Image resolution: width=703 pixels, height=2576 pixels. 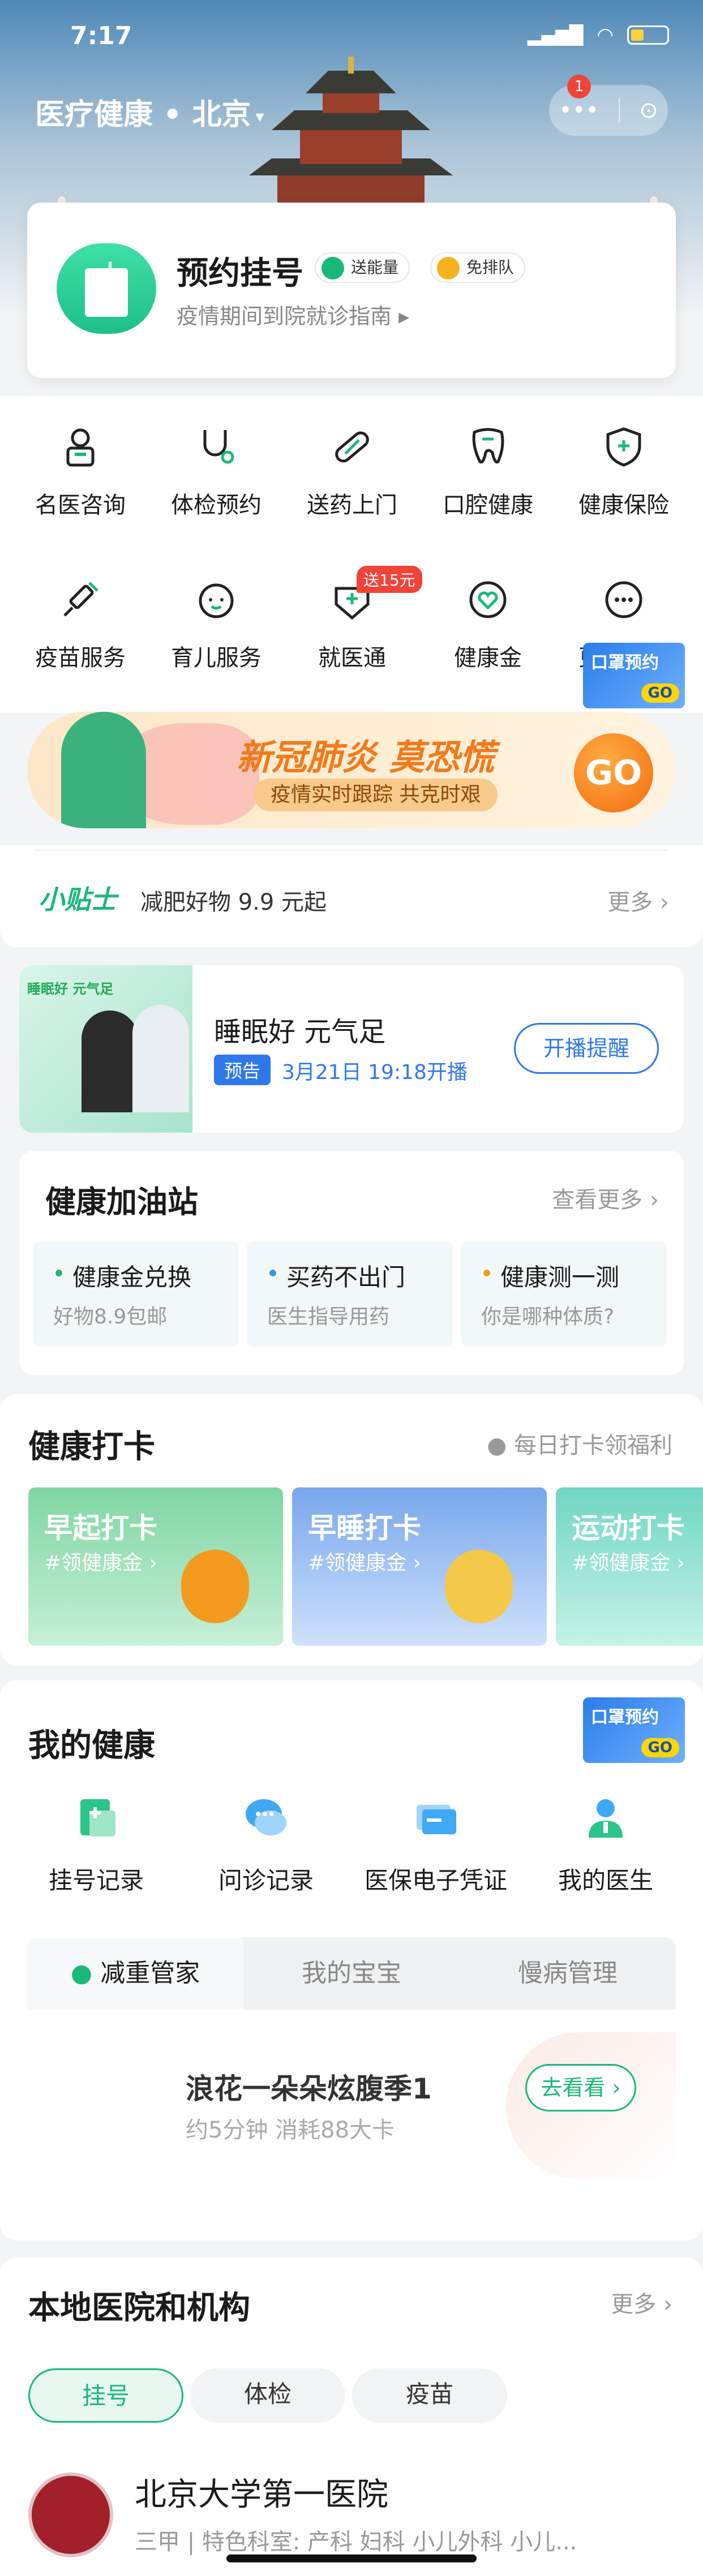 What do you see at coordinates (488, 599) in the screenshot?
I see `heart-coin-icon` at bounding box center [488, 599].